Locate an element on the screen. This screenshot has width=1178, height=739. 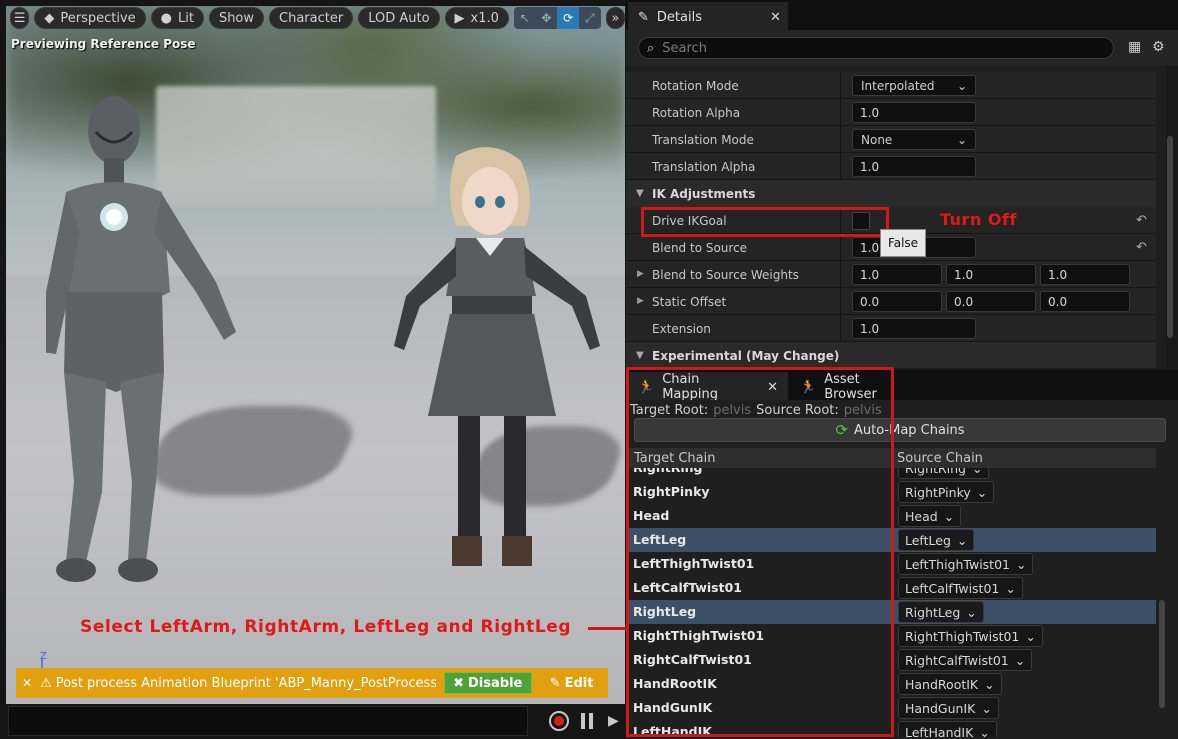
table-icon: ▦ is located at coordinates (1134, 47).